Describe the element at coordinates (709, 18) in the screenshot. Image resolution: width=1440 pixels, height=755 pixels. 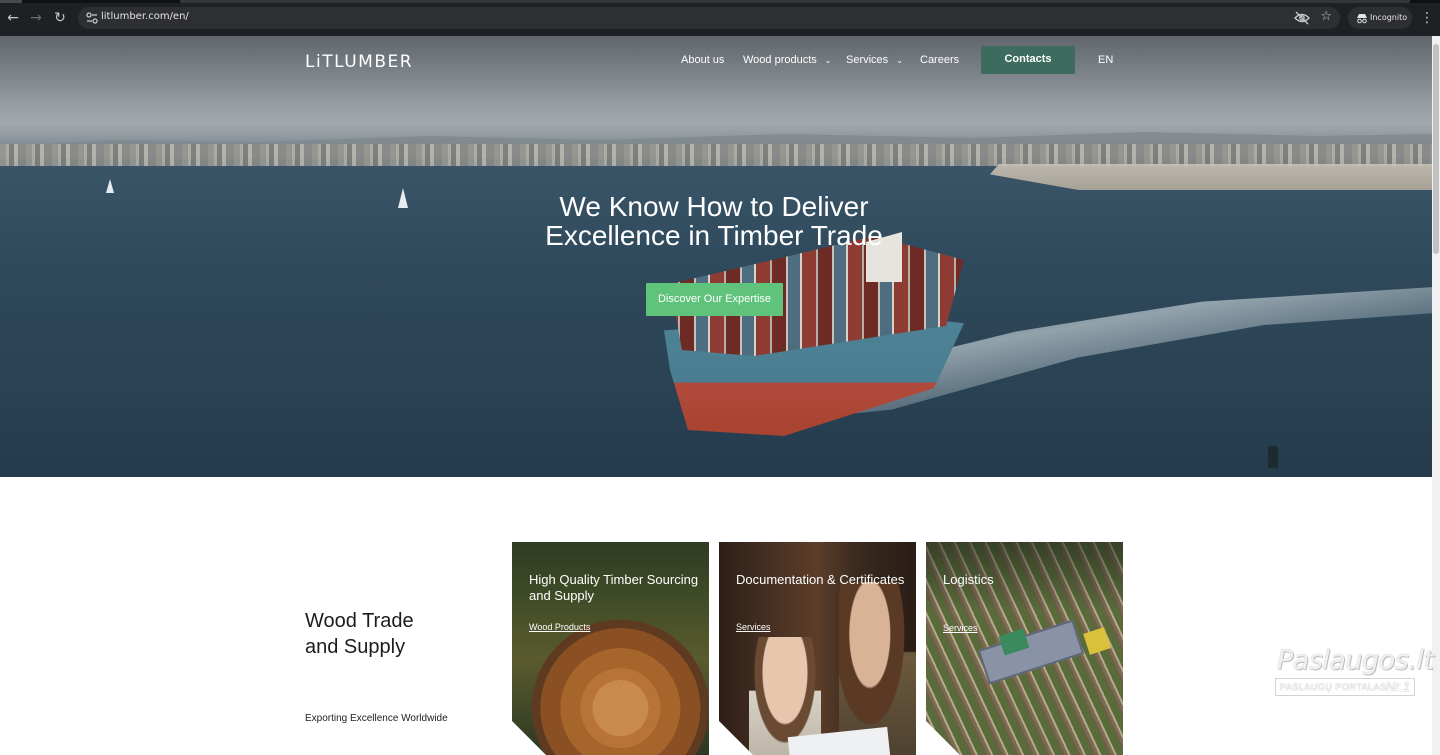
I see `address-bar: litlumber.com/en/ ☆` at that location.